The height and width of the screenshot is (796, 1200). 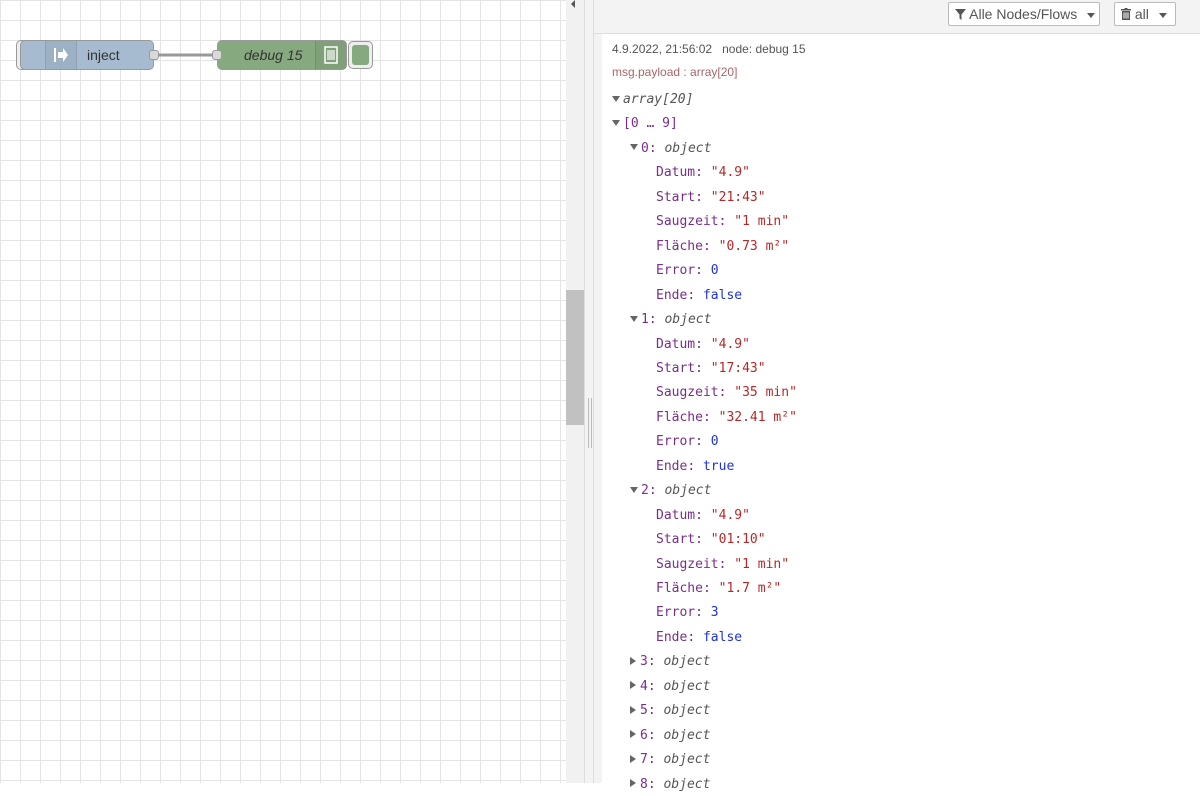 What do you see at coordinates (670, 491) in the screenshot?
I see `tree-item-2: 2: object` at bounding box center [670, 491].